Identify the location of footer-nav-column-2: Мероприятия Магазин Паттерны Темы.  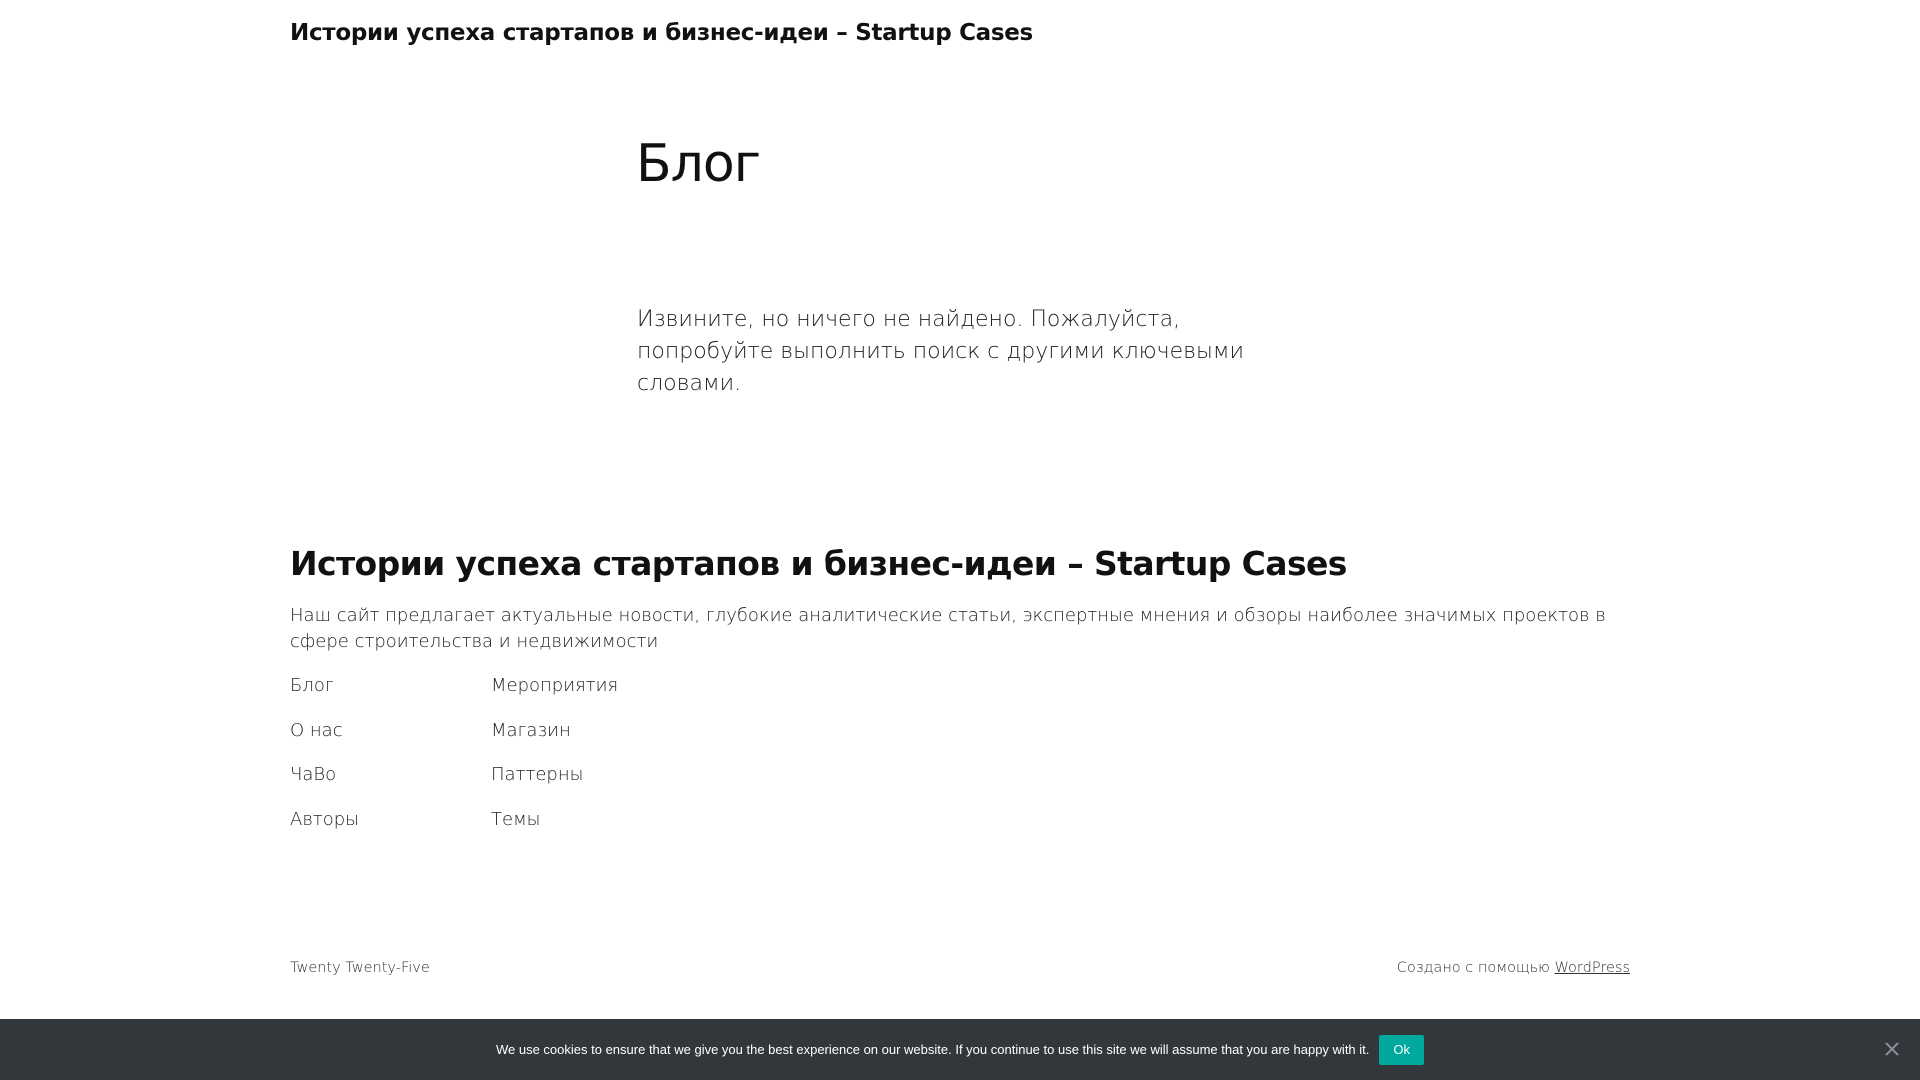
(554, 760).